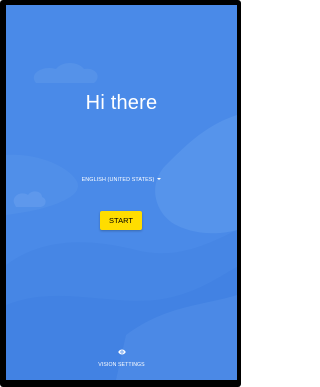 This screenshot has height=387, width=320. Describe the element at coordinates (121, 365) in the screenshot. I see `vision-settings-label: VISION SETTINGS` at that location.